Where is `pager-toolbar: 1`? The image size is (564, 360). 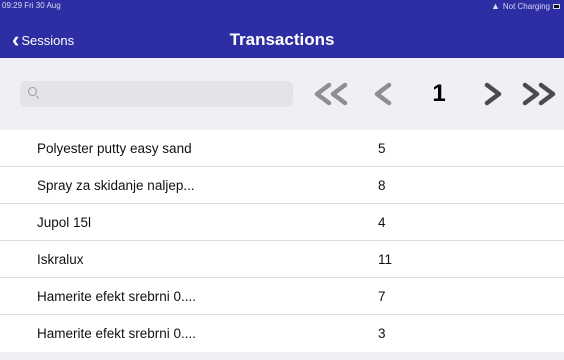 pager-toolbar: 1 is located at coordinates (282, 94).